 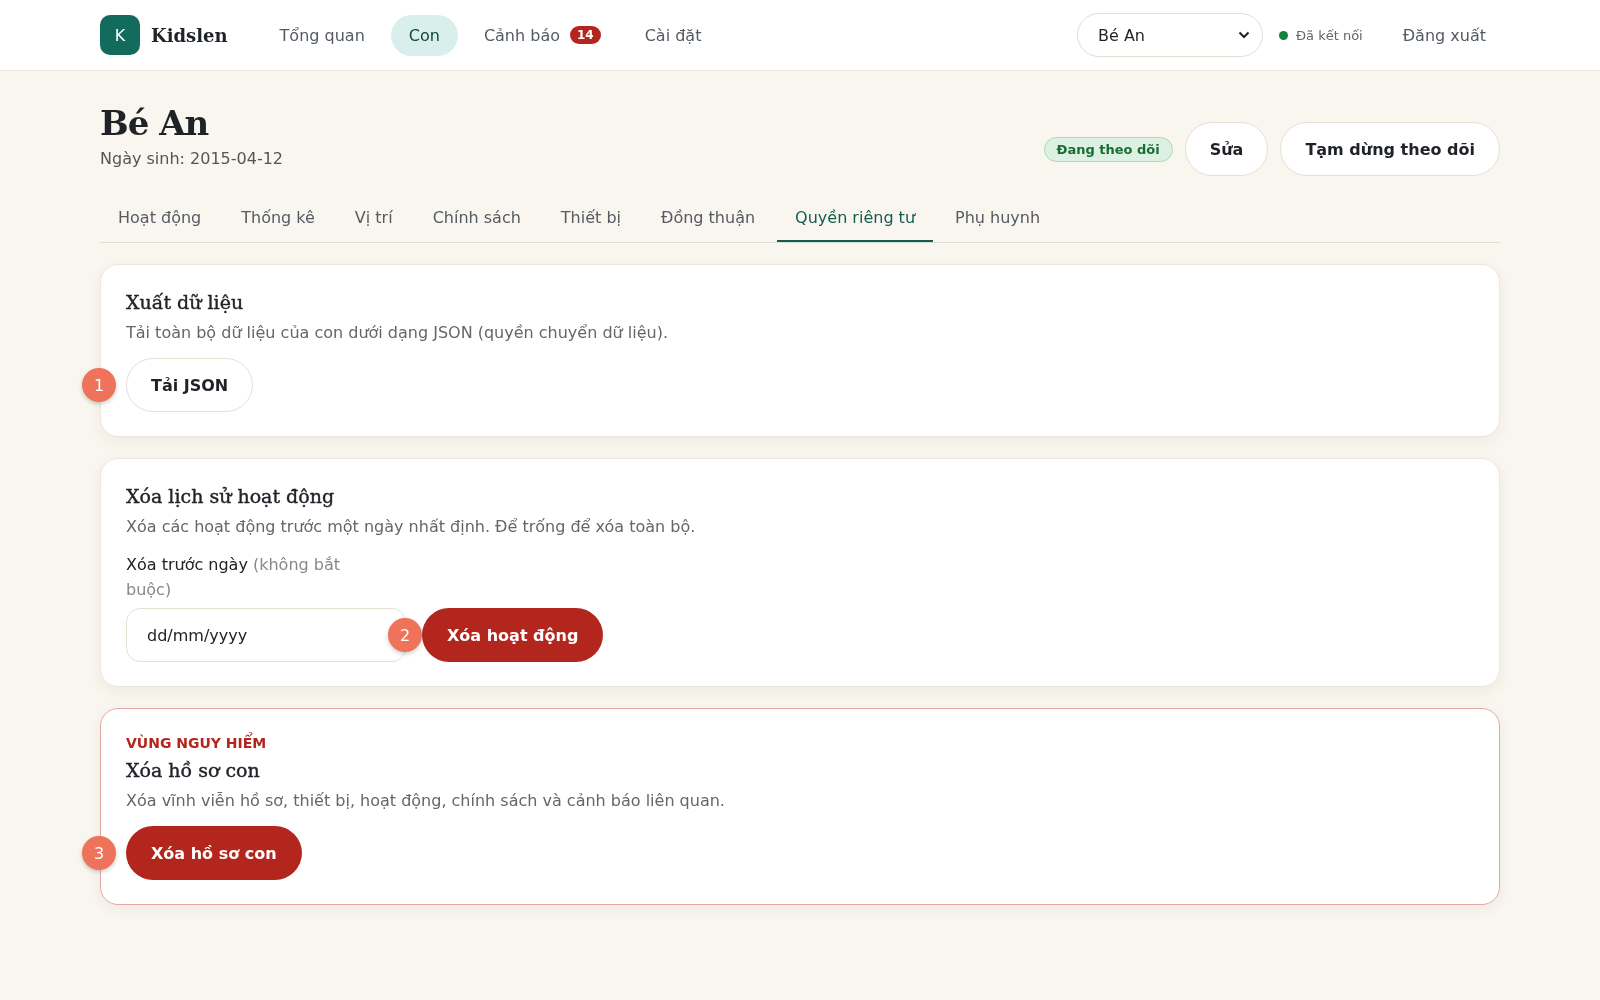 I want to click on step-marker: 1, so click(x=99, y=385).